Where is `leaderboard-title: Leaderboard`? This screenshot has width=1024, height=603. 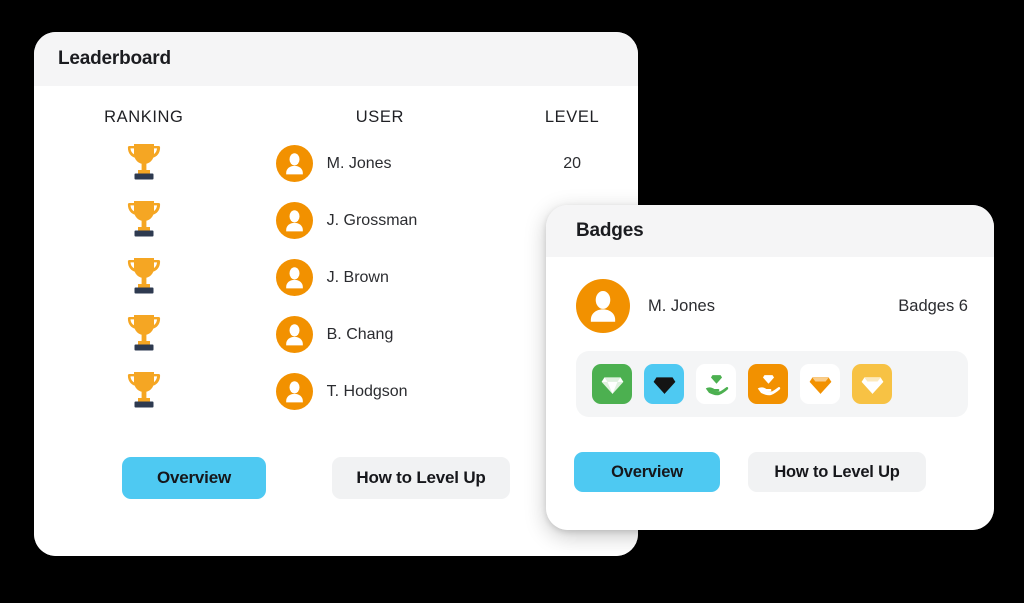 leaderboard-title: Leaderboard is located at coordinates (114, 58).